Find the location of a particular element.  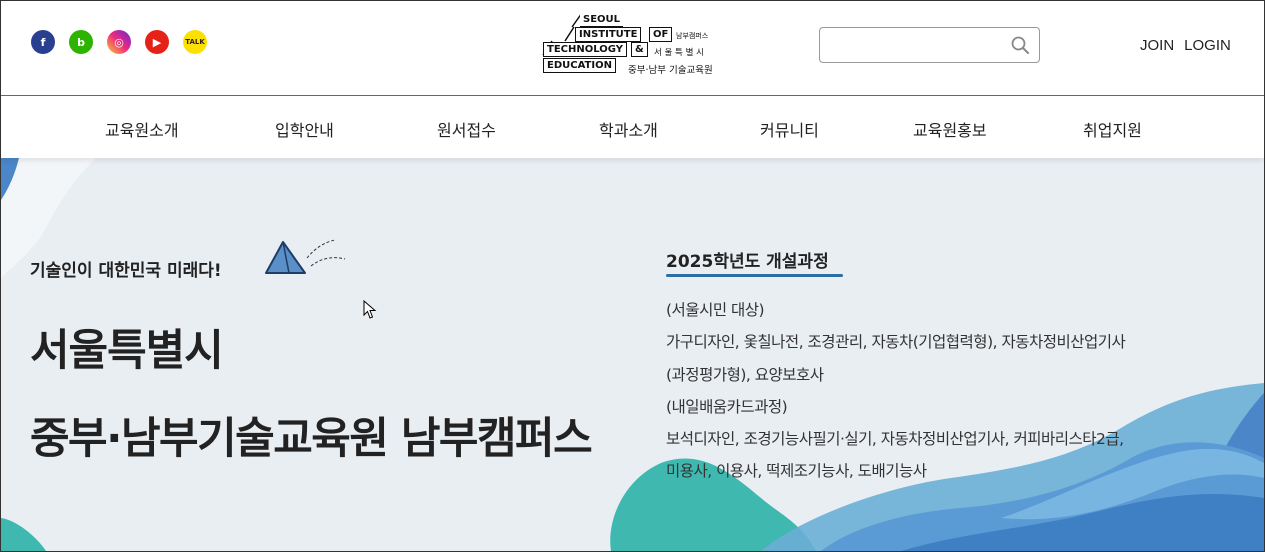

nav-item-about: 교육원소개 is located at coordinates (142, 129).